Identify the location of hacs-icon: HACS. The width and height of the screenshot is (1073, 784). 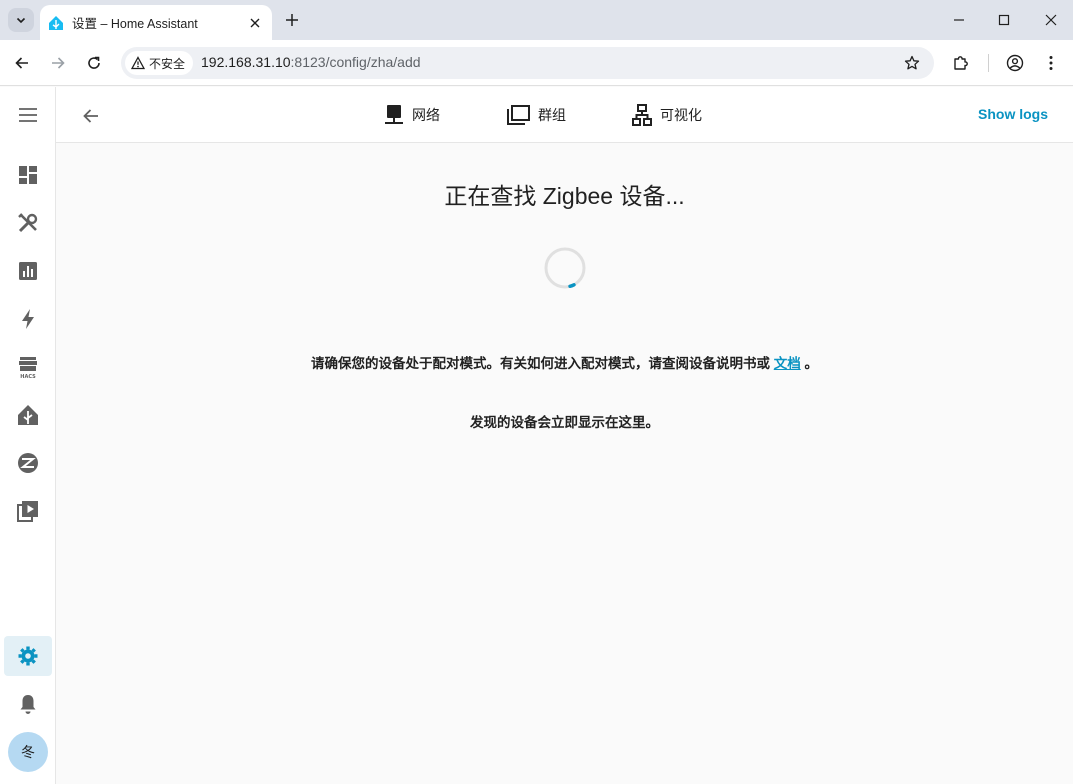
(28, 368).